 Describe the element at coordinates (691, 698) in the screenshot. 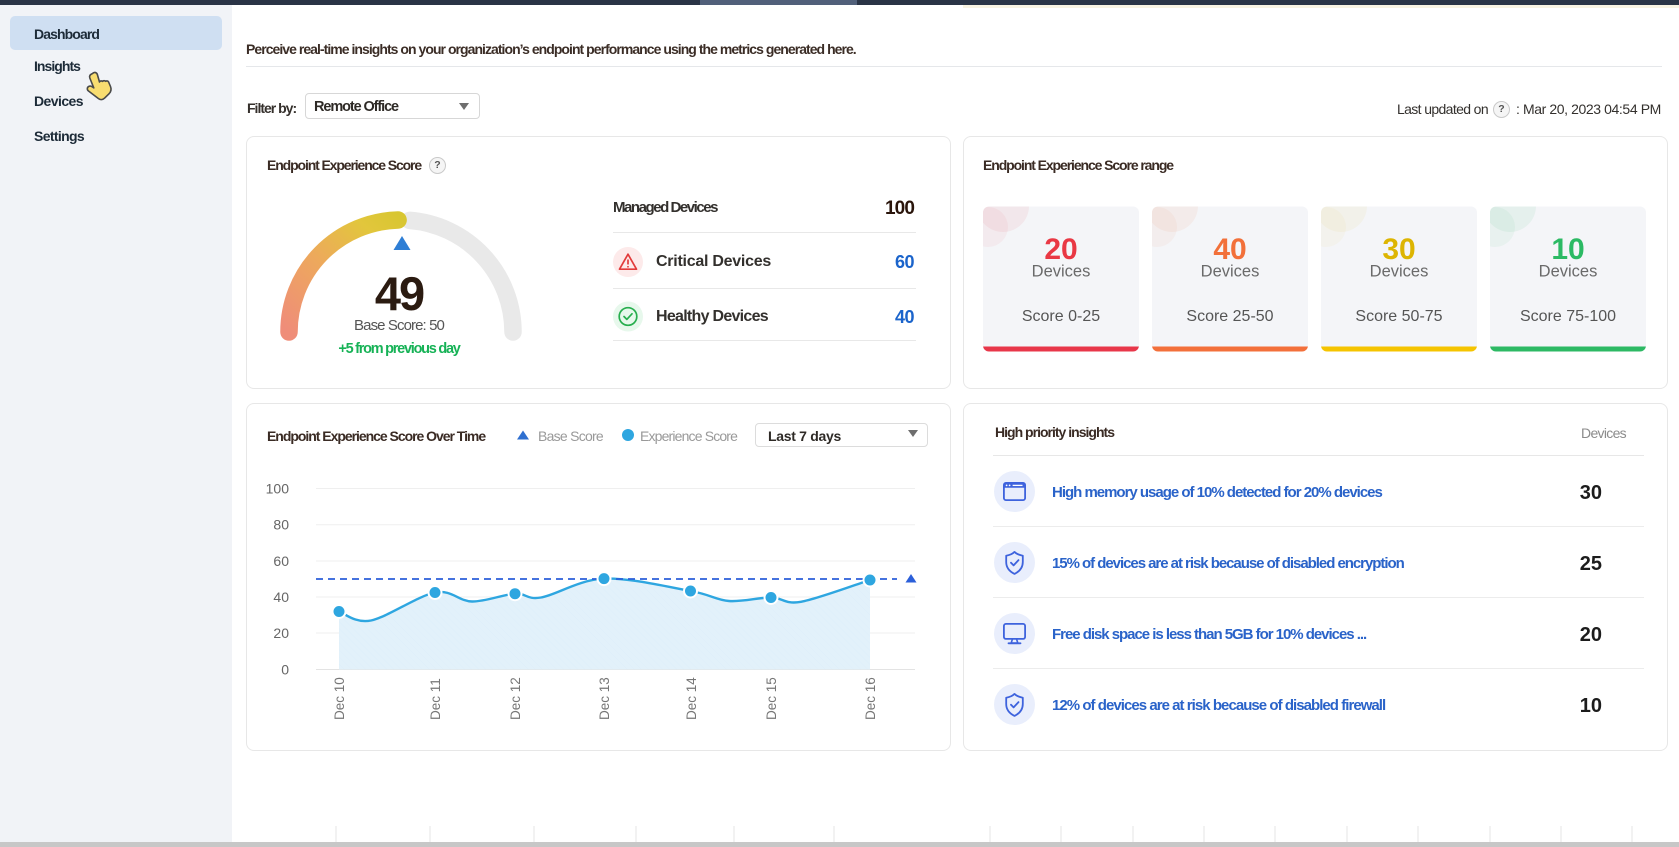

I see `svg-text: Dec 14` at that location.